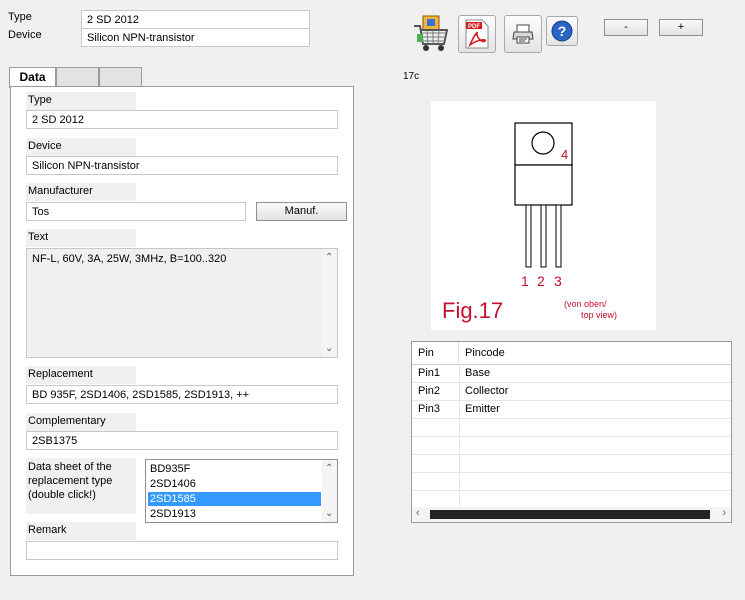  What do you see at coordinates (482, 409) in the screenshot?
I see `pincode-cell: Emitter` at bounding box center [482, 409].